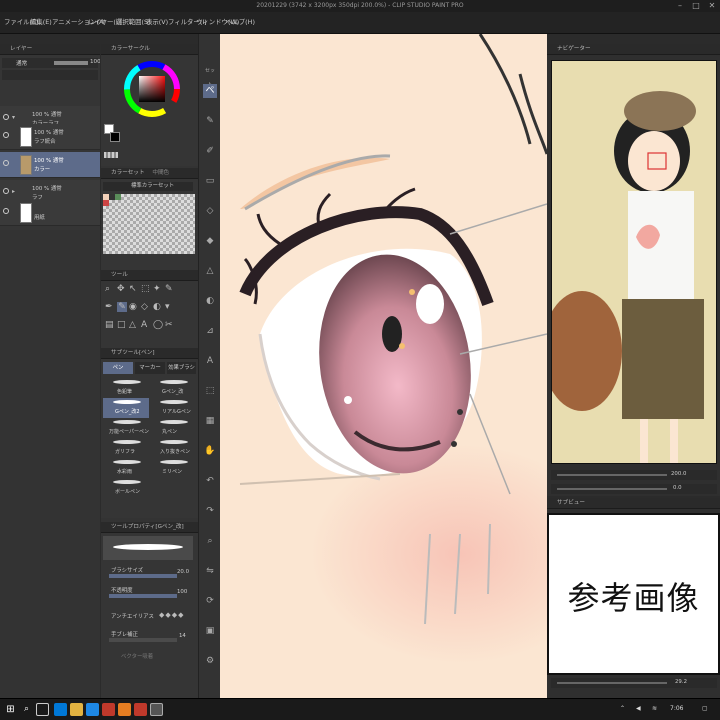 The image size is (720, 720). I want to click on settings-icon: ⚙, so click(210, 661).